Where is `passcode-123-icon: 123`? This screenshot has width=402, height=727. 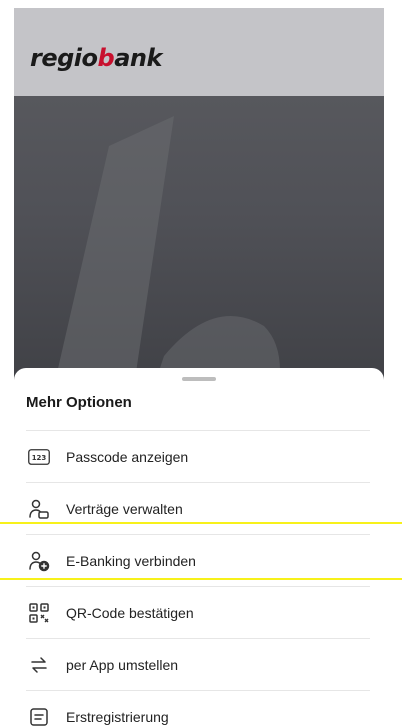 passcode-123-icon: 123 is located at coordinates (39, 457).